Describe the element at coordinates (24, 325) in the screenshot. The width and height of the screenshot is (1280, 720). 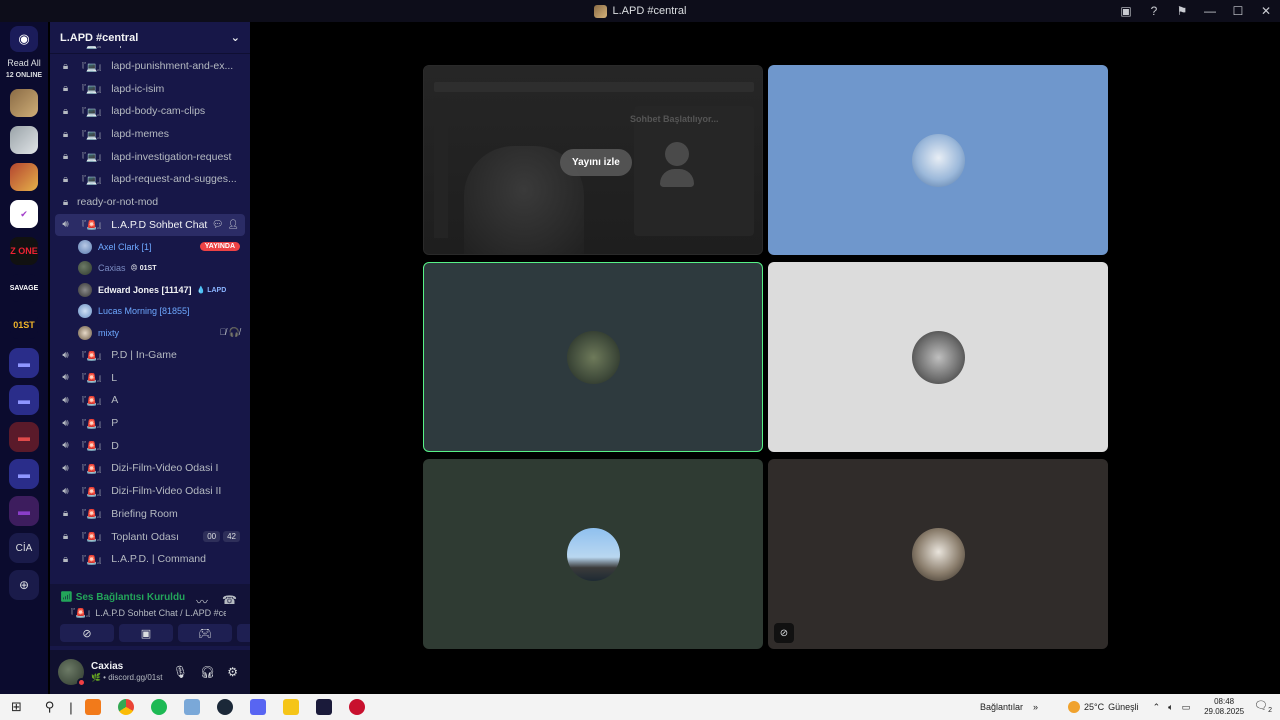
I see `server-01st: 01ST` at that location.